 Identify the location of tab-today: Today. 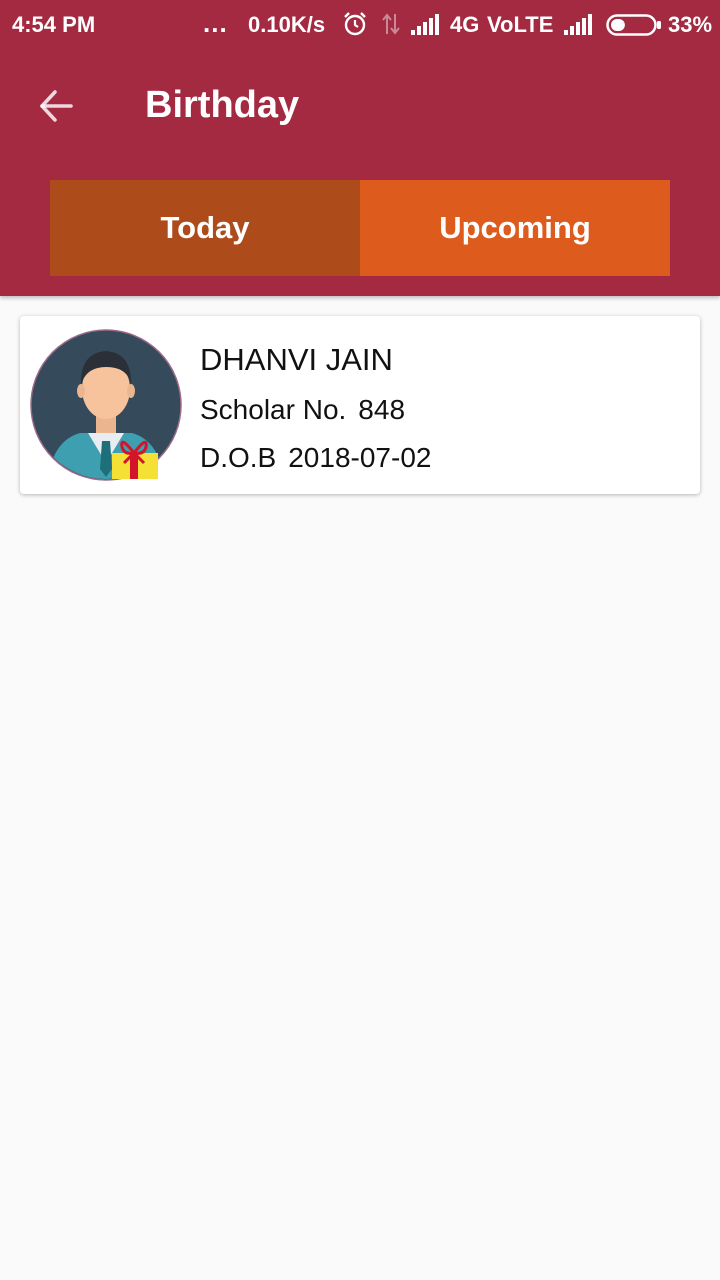
(205, 228).